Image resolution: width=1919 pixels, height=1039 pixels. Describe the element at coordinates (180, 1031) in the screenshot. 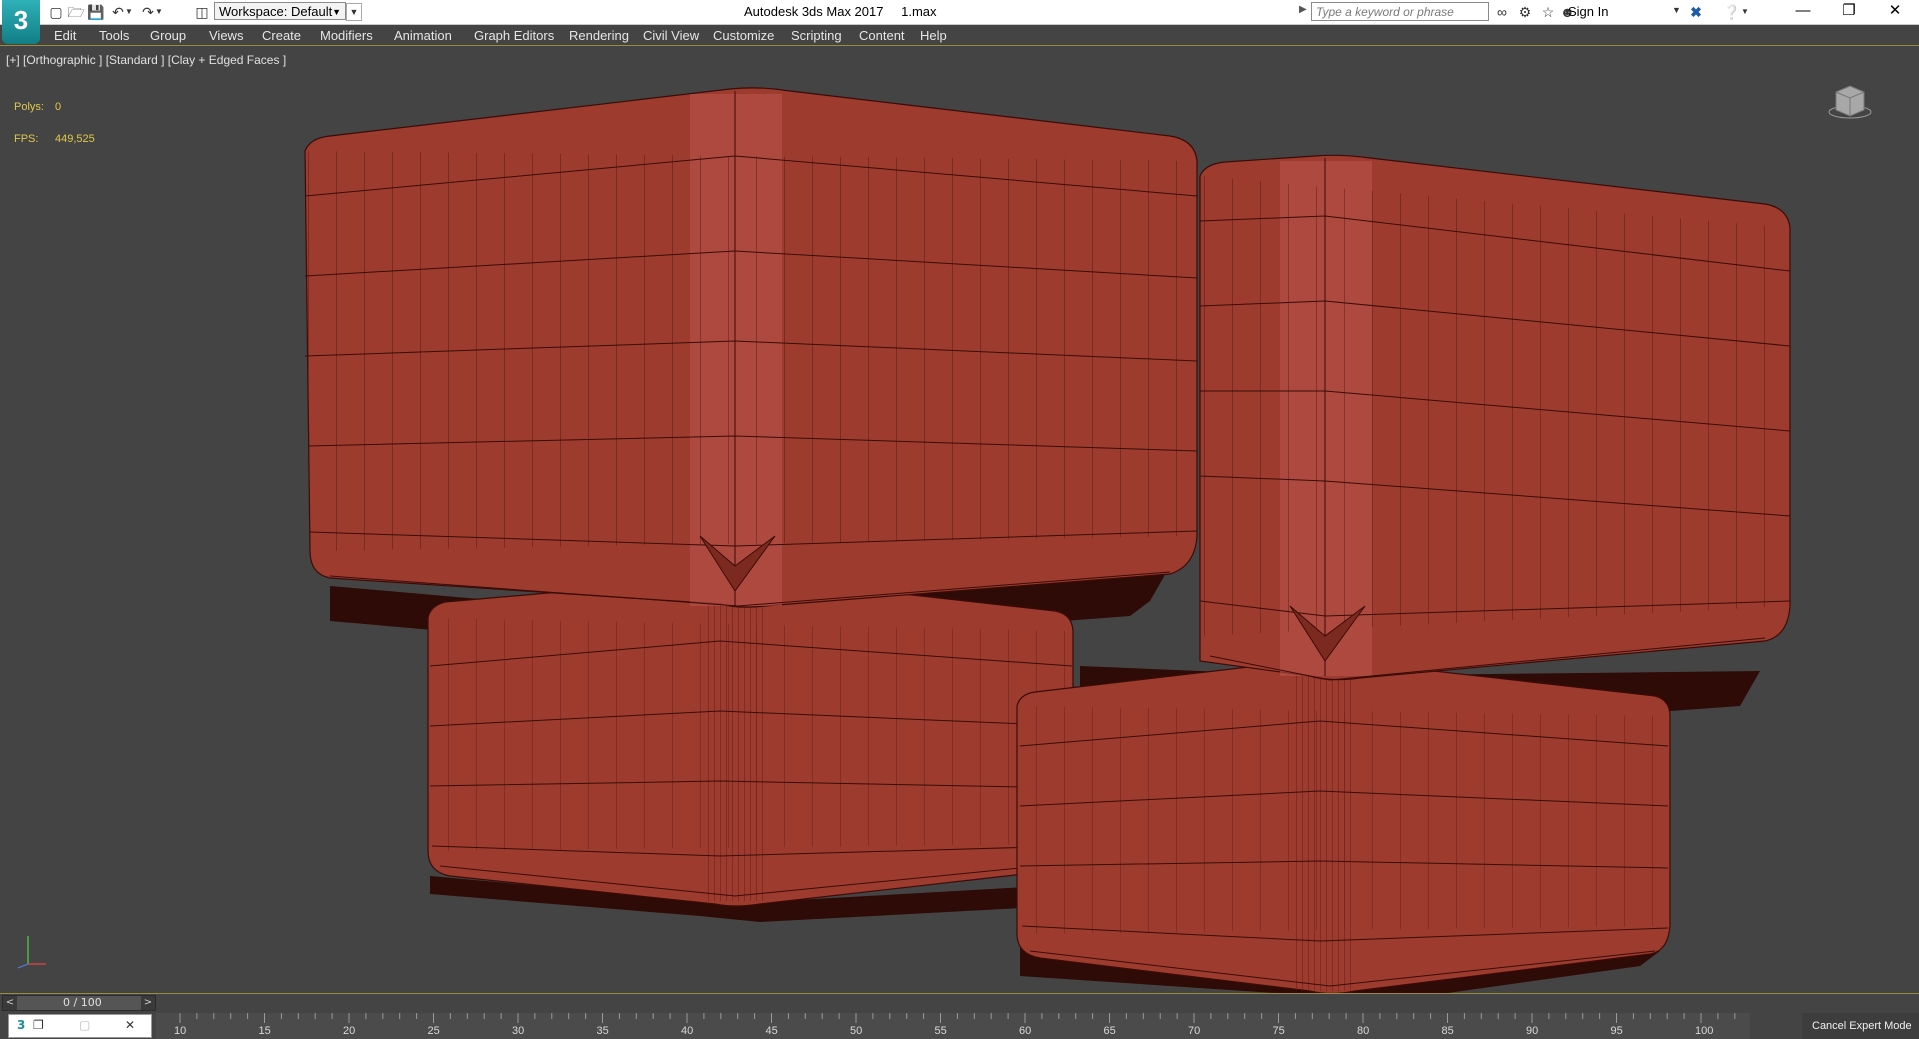

I see `ruler-tick-label: 10` at that location.